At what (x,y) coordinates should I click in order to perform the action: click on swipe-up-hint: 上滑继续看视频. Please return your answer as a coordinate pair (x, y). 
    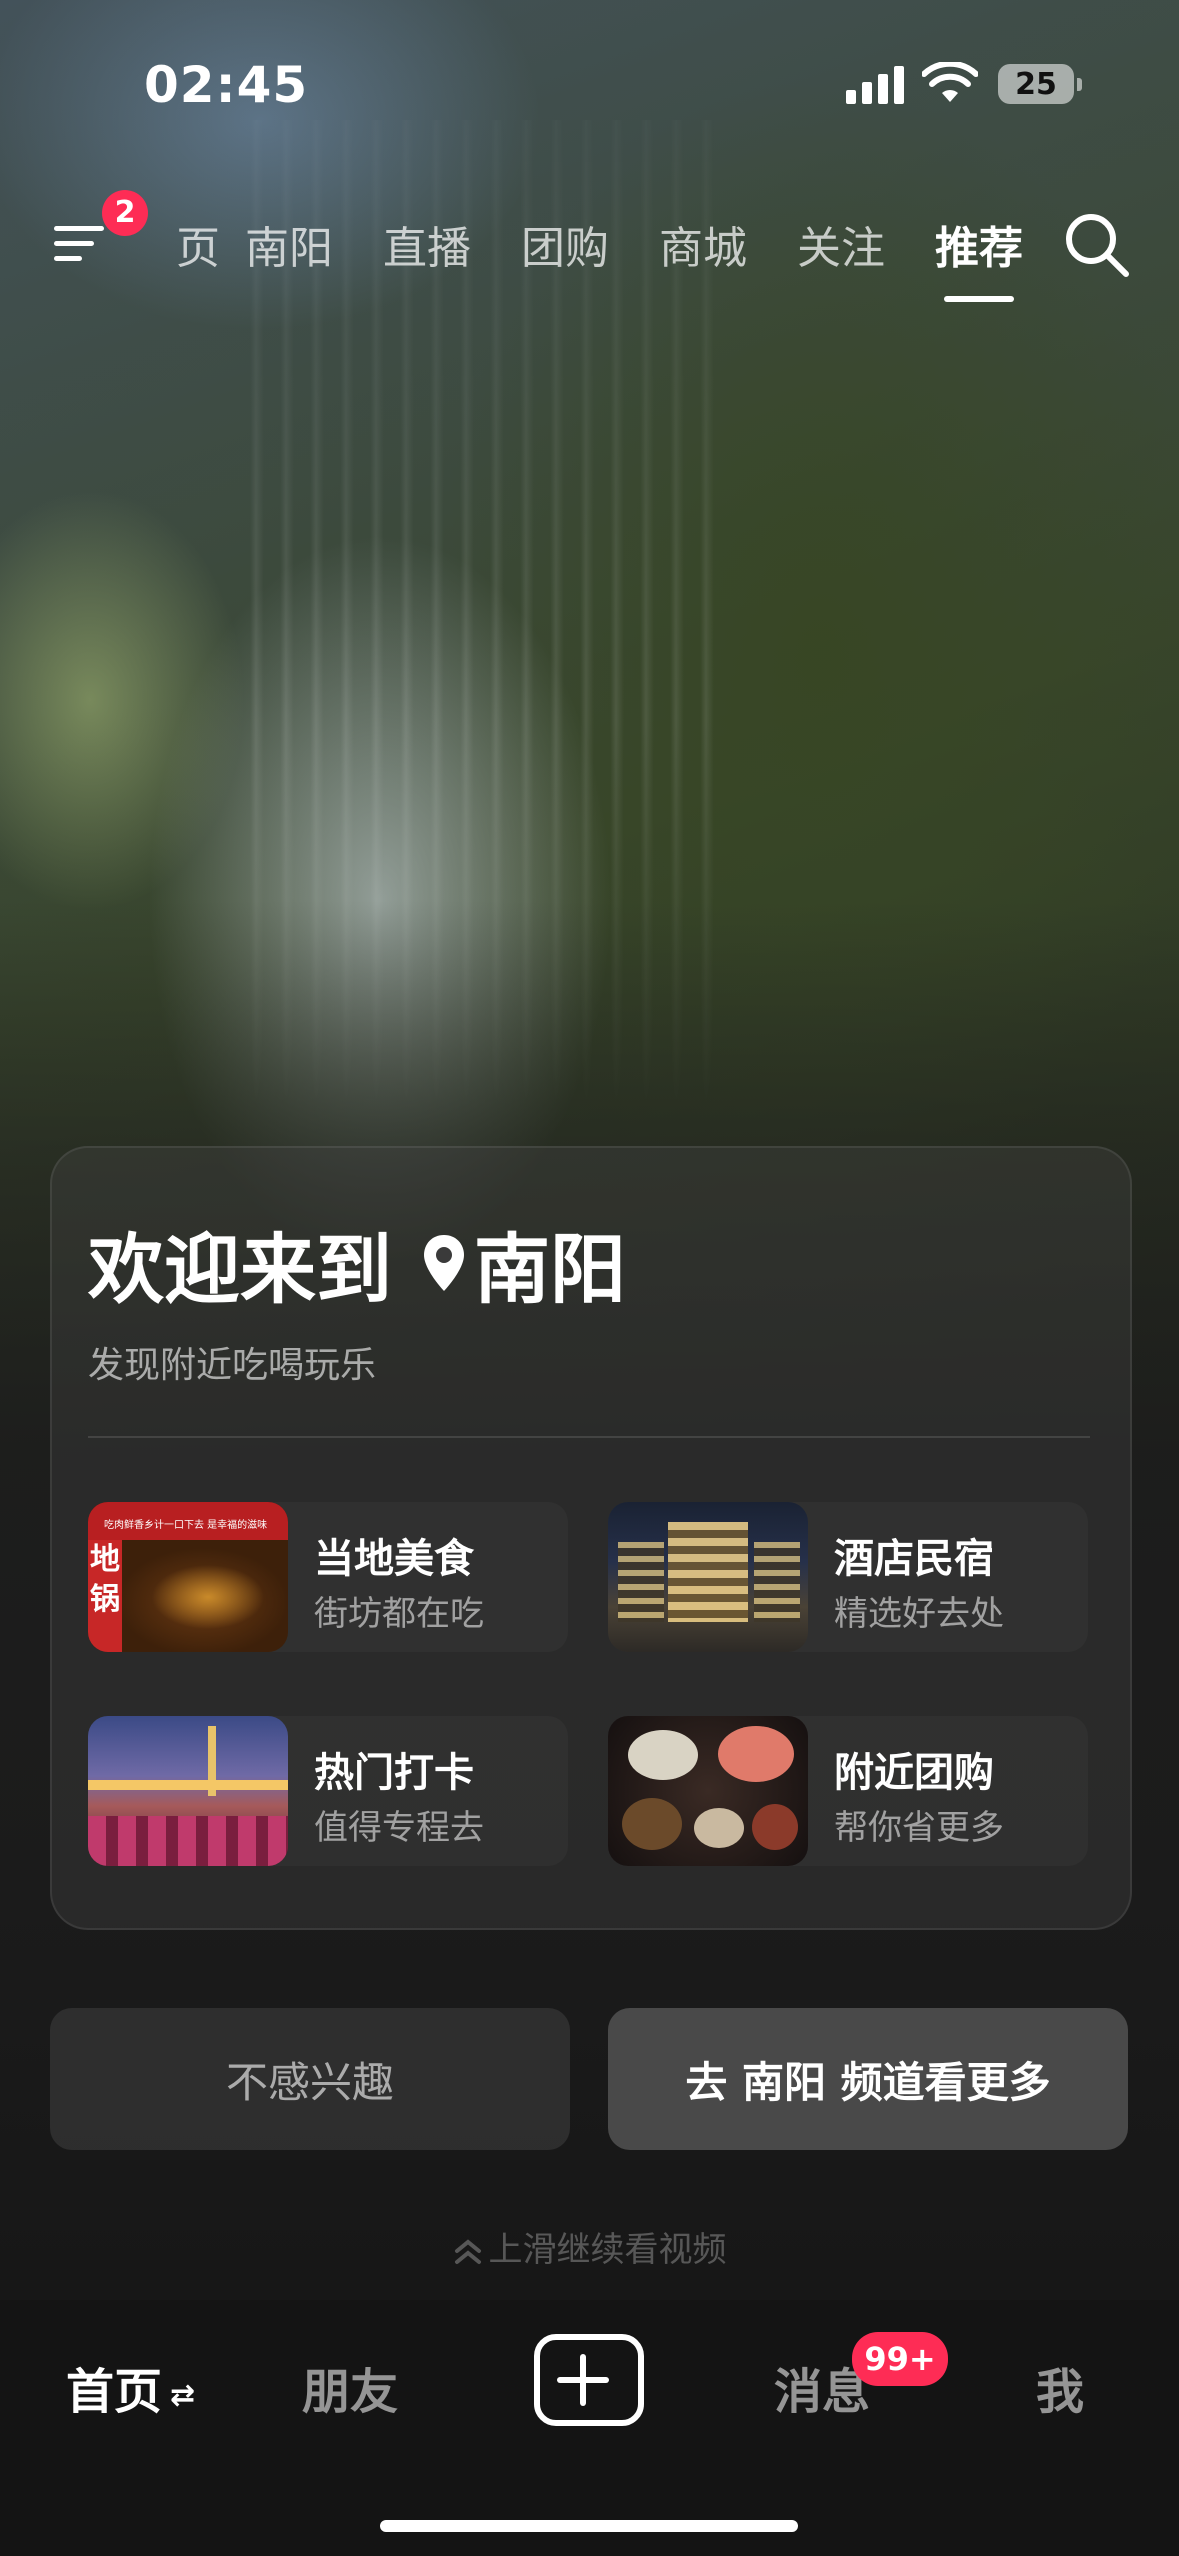
    Looking at the image, I should click on (589, 2246).